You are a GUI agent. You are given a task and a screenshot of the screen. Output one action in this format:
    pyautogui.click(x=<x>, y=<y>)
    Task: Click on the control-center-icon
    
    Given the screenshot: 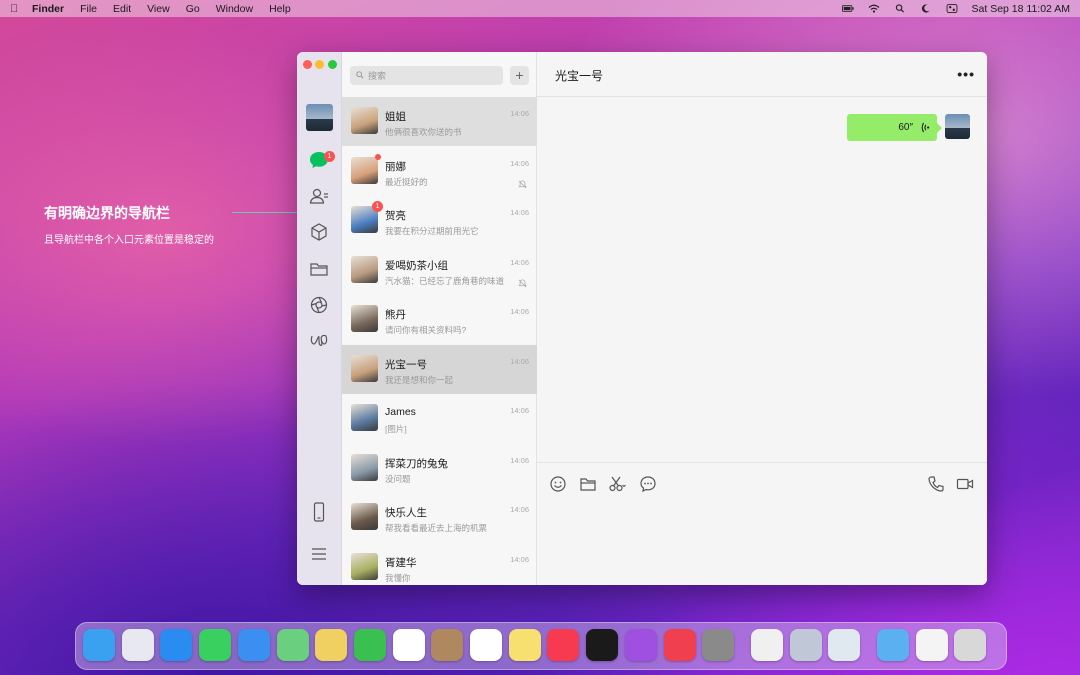 What is the action you would take?
    pyautogui.click(x=952, y=8)
    